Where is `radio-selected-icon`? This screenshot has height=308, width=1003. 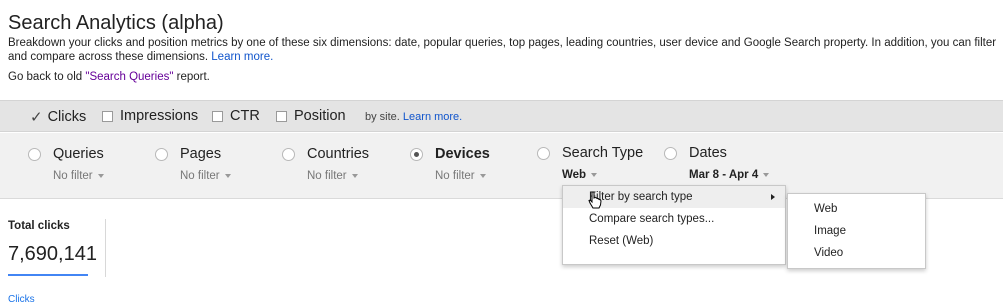 radio-selected-icon is located at coordinates (416, 154).